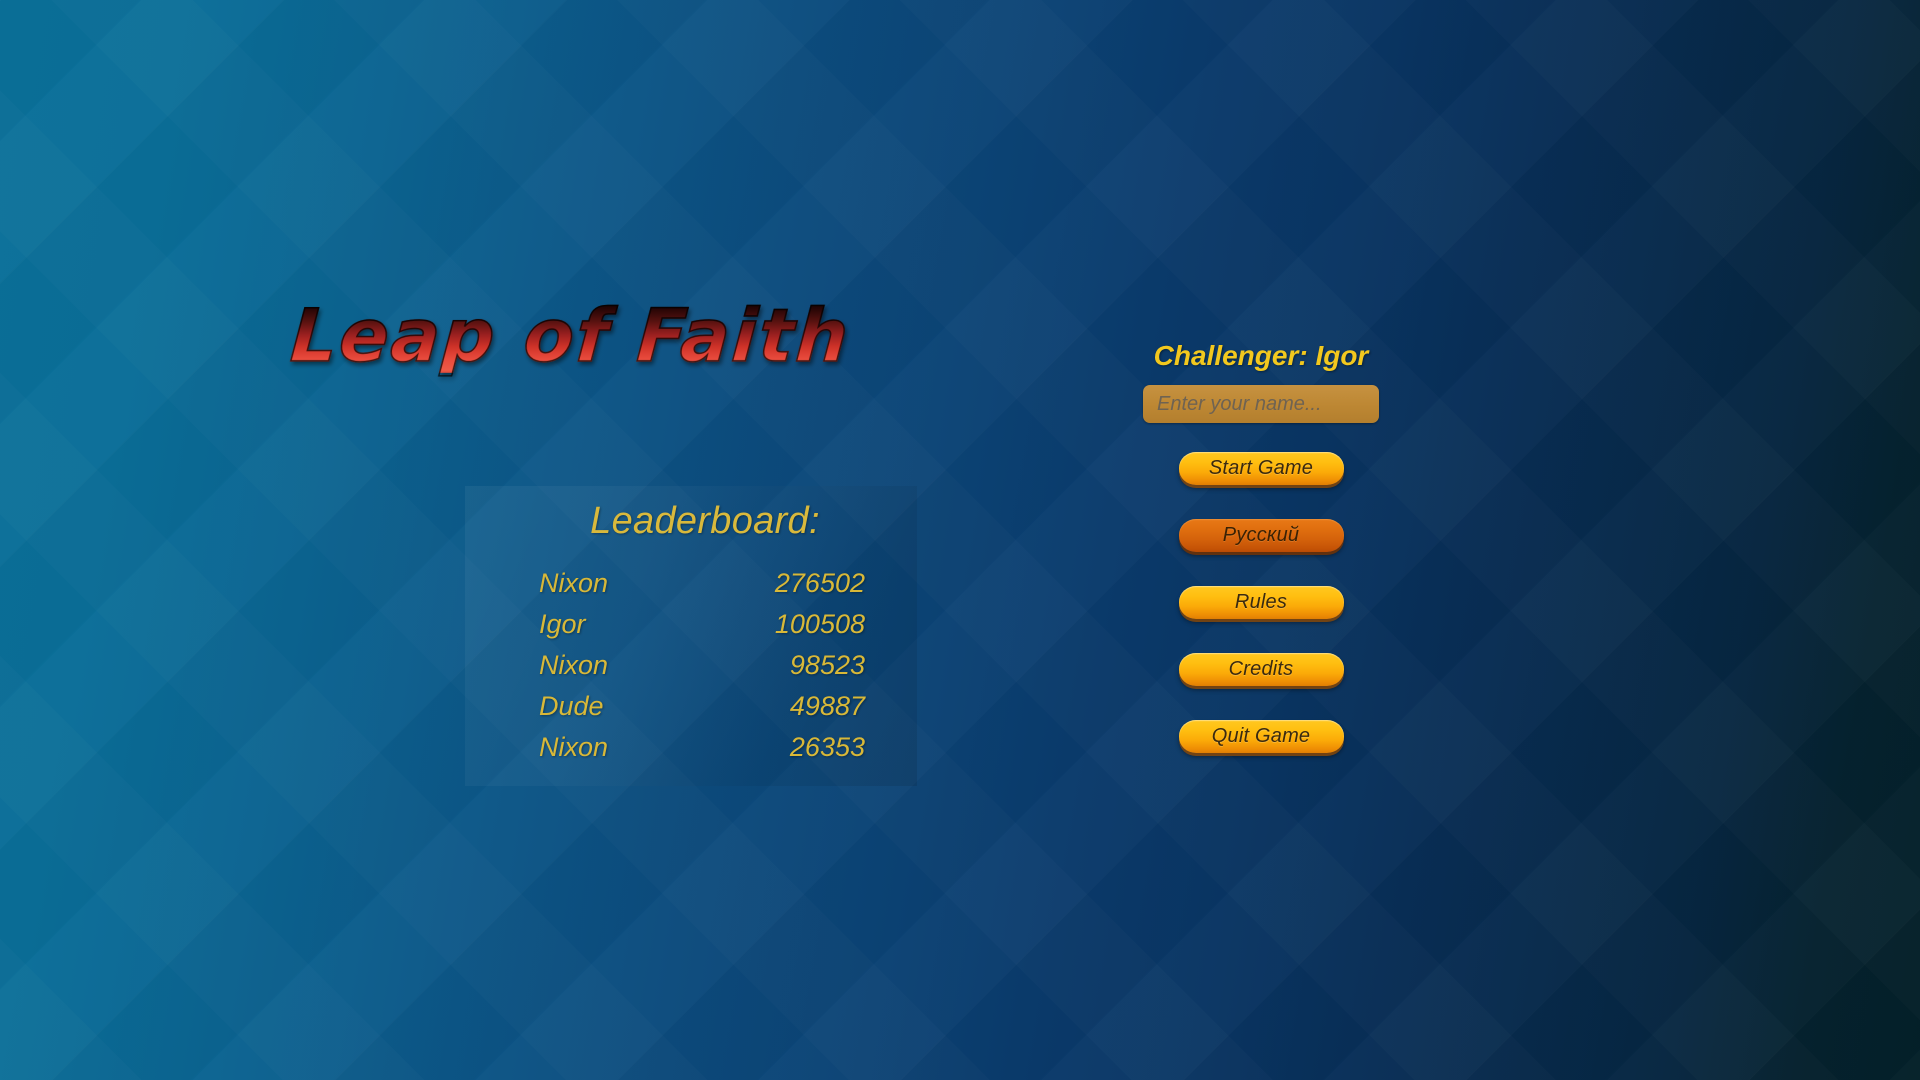  I want to click on leaderboard-player-score: 98523, so click(827, 665).